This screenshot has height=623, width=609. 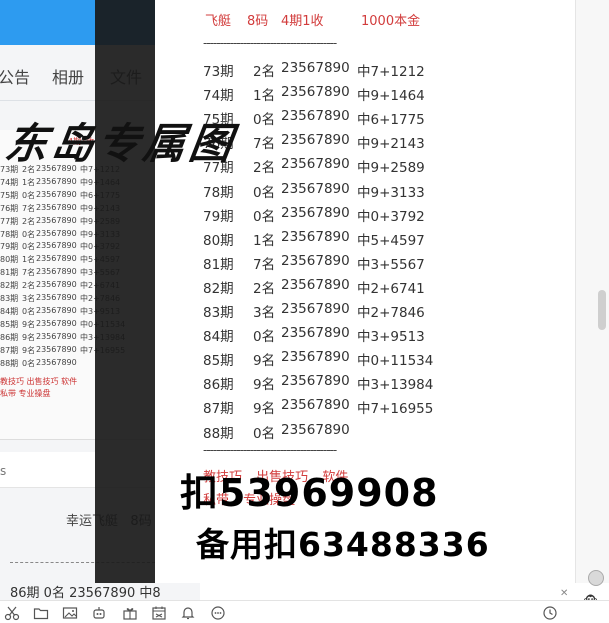 I want to click on mini-record-rank: 1名, so click(x=29, y=260).